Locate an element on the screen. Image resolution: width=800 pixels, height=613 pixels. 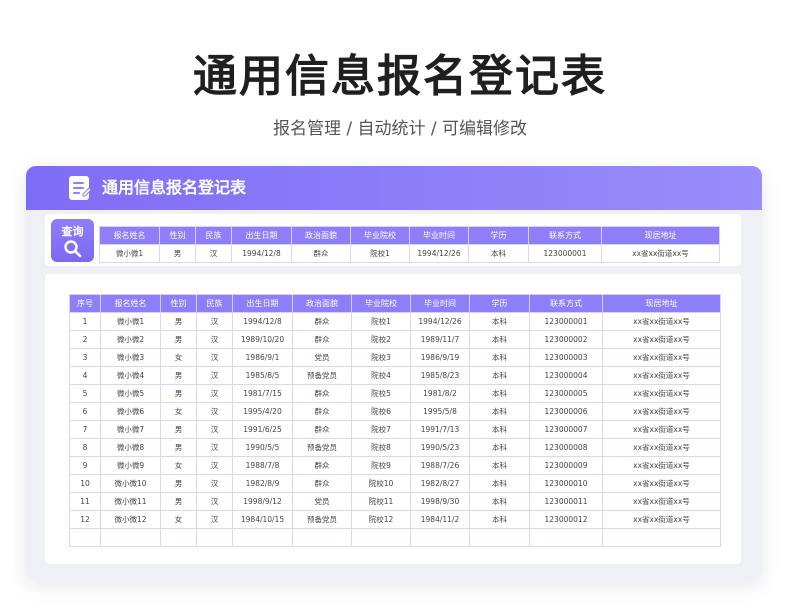
table-cell: 6 is located at coordinates (85, 411).